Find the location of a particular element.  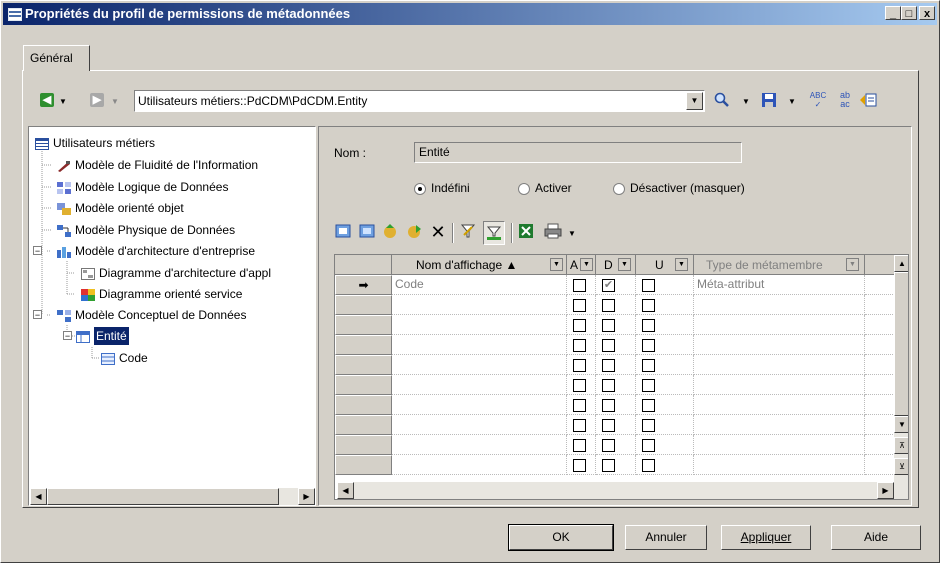

tree-item-architecture: Modèle d'architecture d'entreprise is located at coordinates (156, 250).